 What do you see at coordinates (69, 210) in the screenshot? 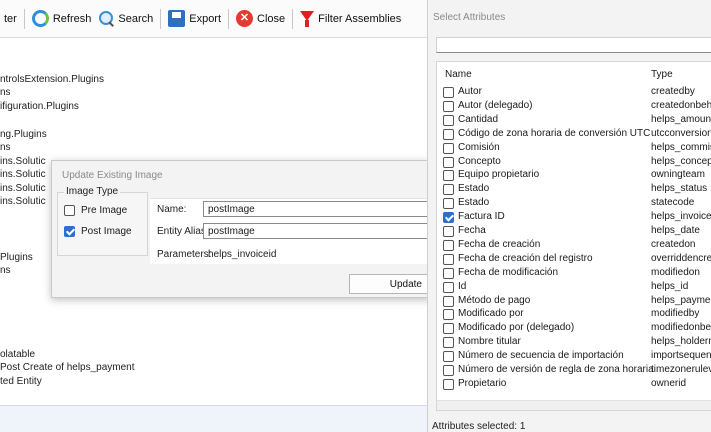
I see `pre-image-checkbox-box` at bounding box center [69, 210].